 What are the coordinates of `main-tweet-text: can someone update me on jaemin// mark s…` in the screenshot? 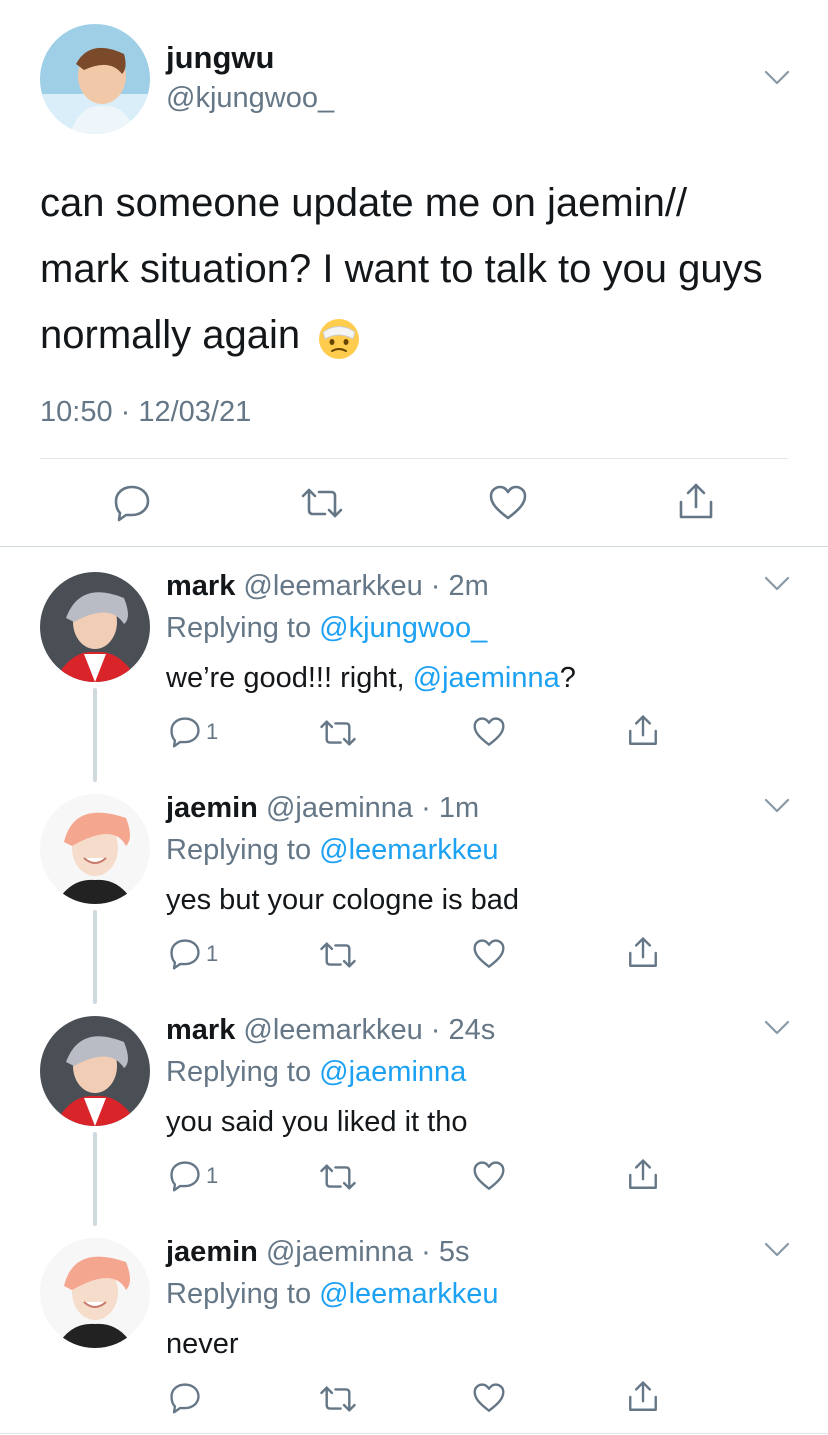 It's located at (410, 269).